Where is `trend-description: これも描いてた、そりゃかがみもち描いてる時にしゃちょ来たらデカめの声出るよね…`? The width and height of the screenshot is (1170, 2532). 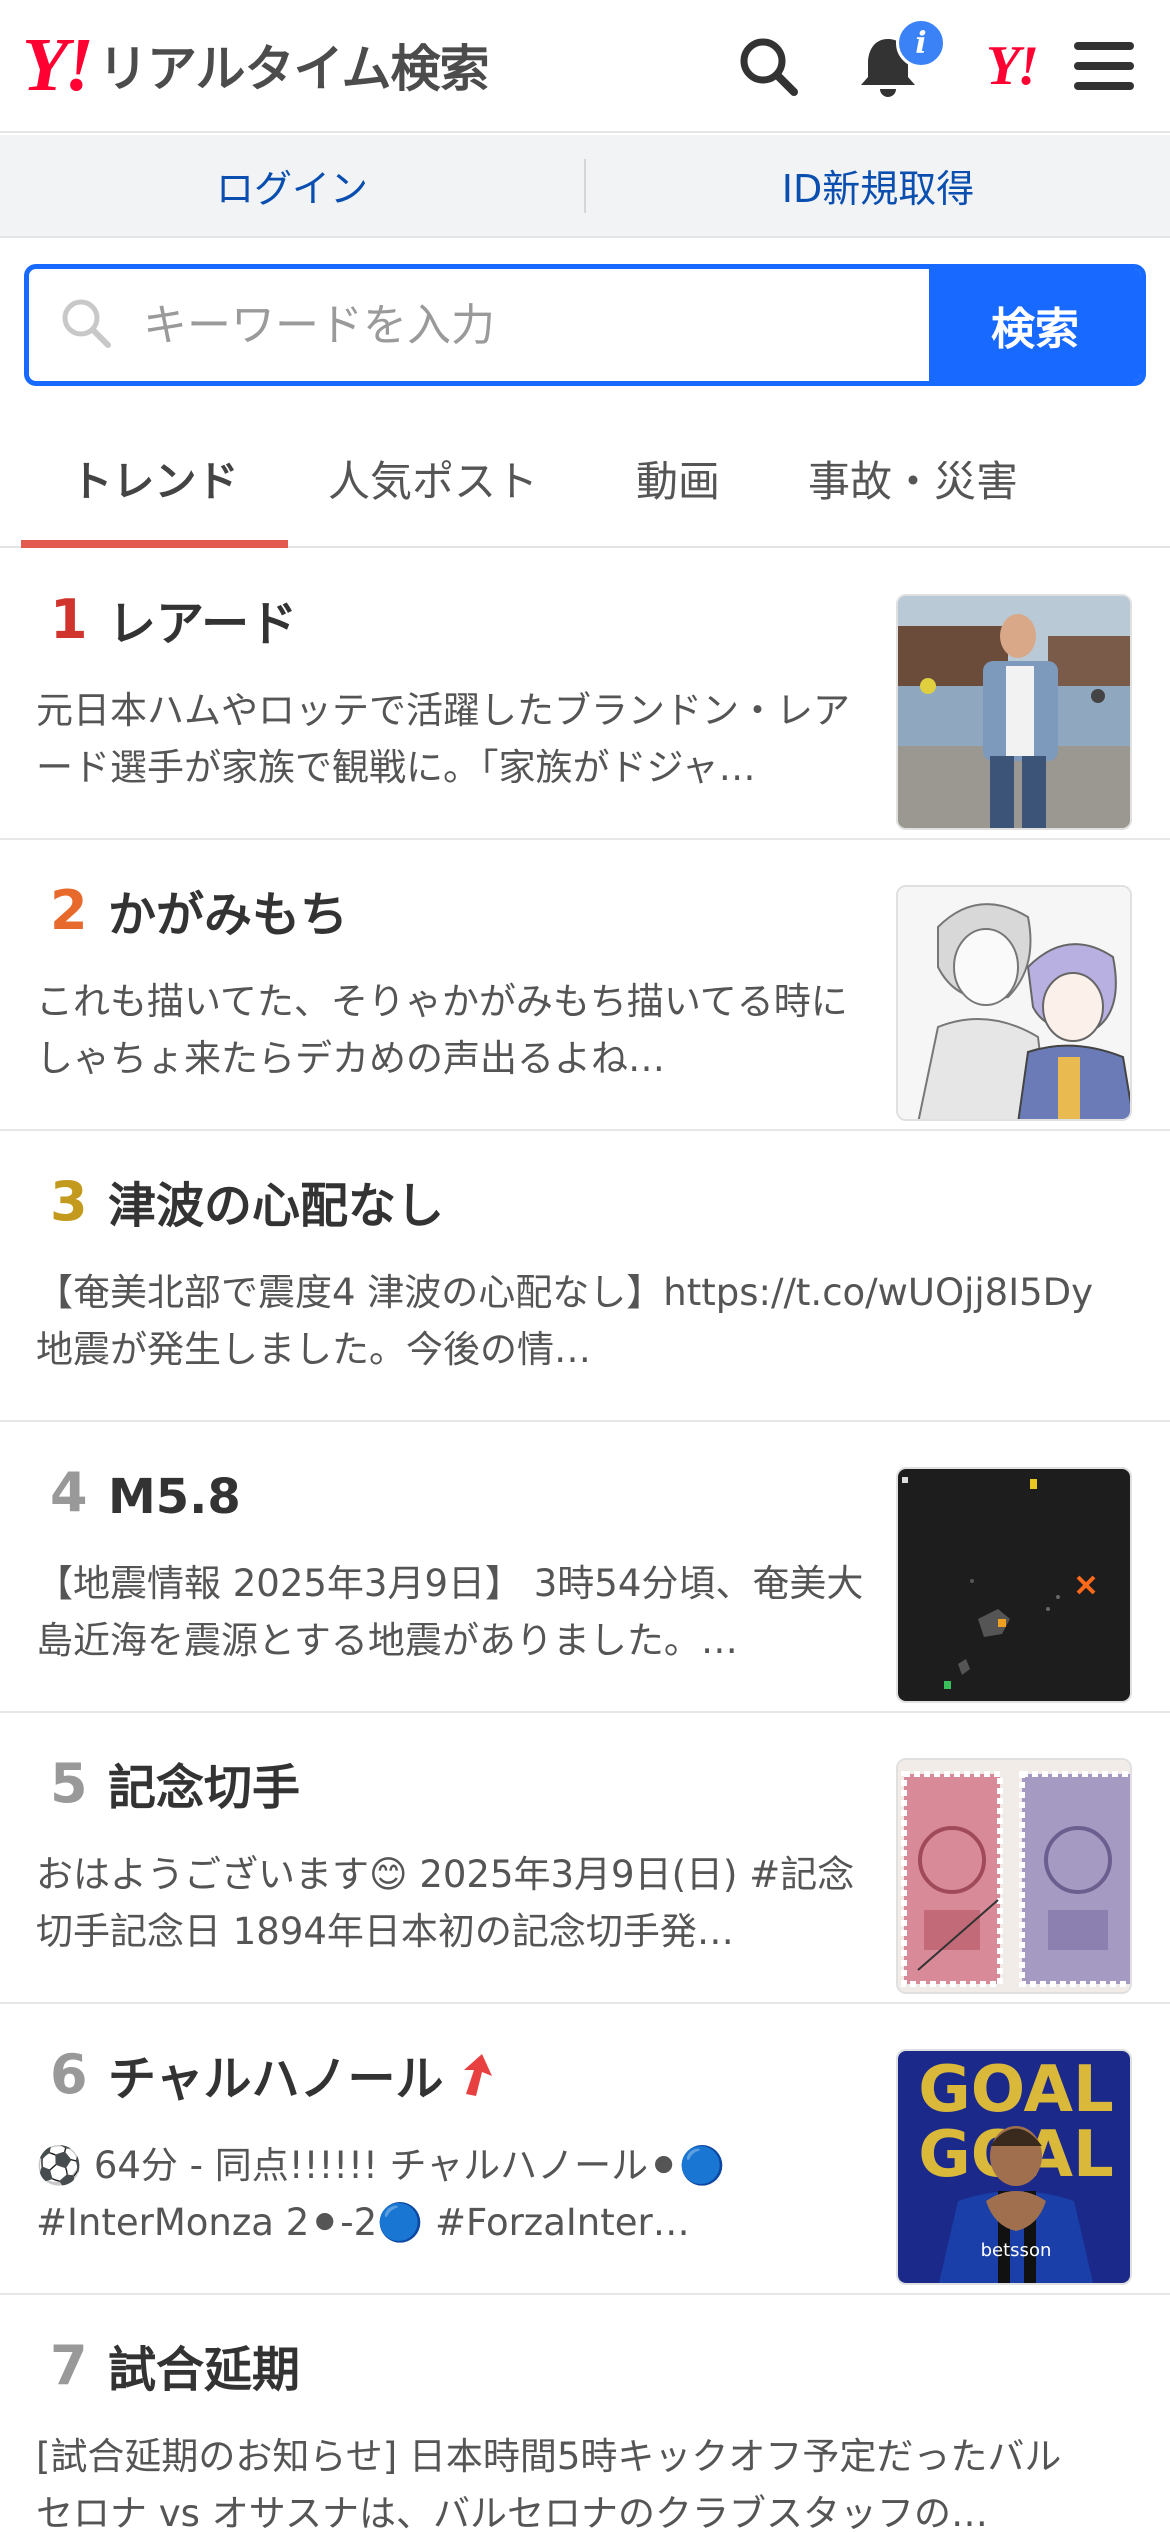
trend-description: これも描いてた、そりゃかがみもち描いてる時にしゃちょ来たらデカめの声出るよね… is located at coordinates (442, 1030).